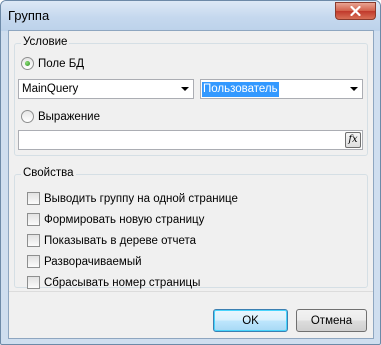 Image resolution: width=381 pixels, height=345 pixels. What do you see at coordinates (124, 219) in the screenshot?
I see `checkbox-label: Формировать новую страницу` at bounding box center [124, 219].